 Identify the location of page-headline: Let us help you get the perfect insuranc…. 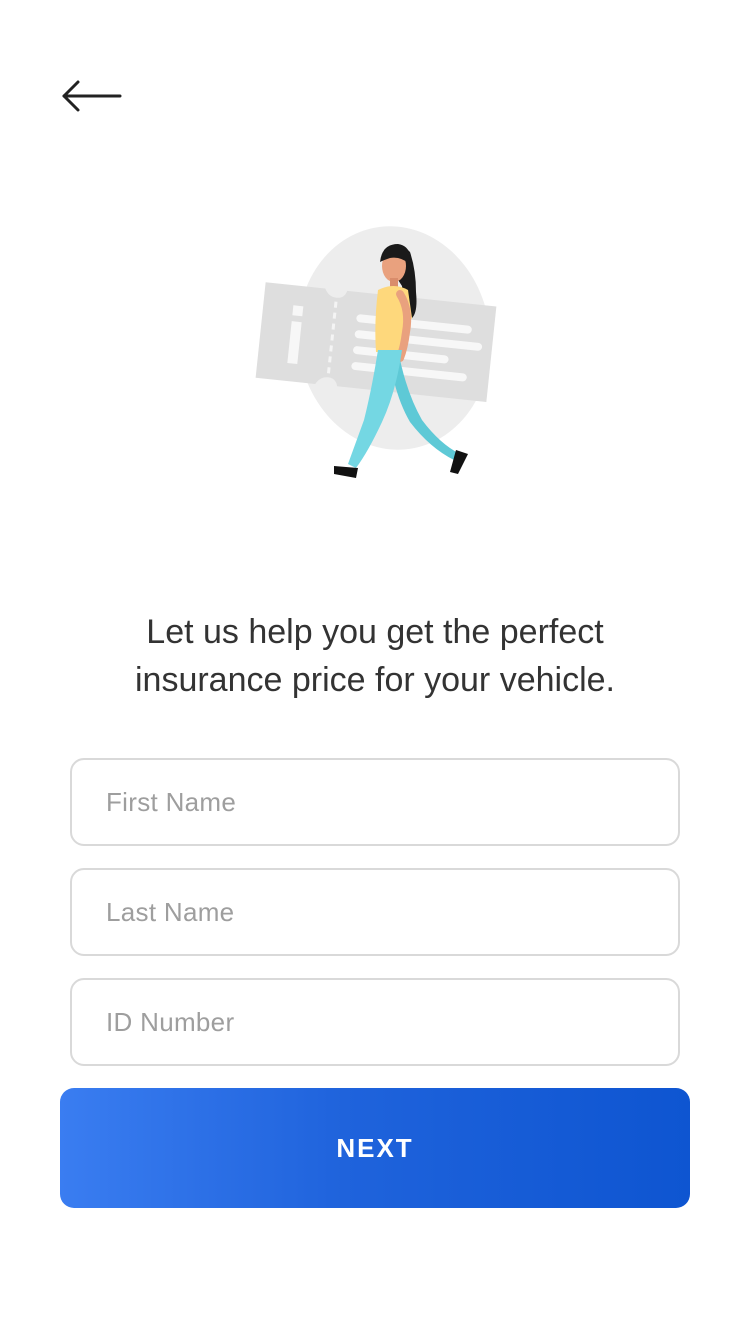
(375, 656).